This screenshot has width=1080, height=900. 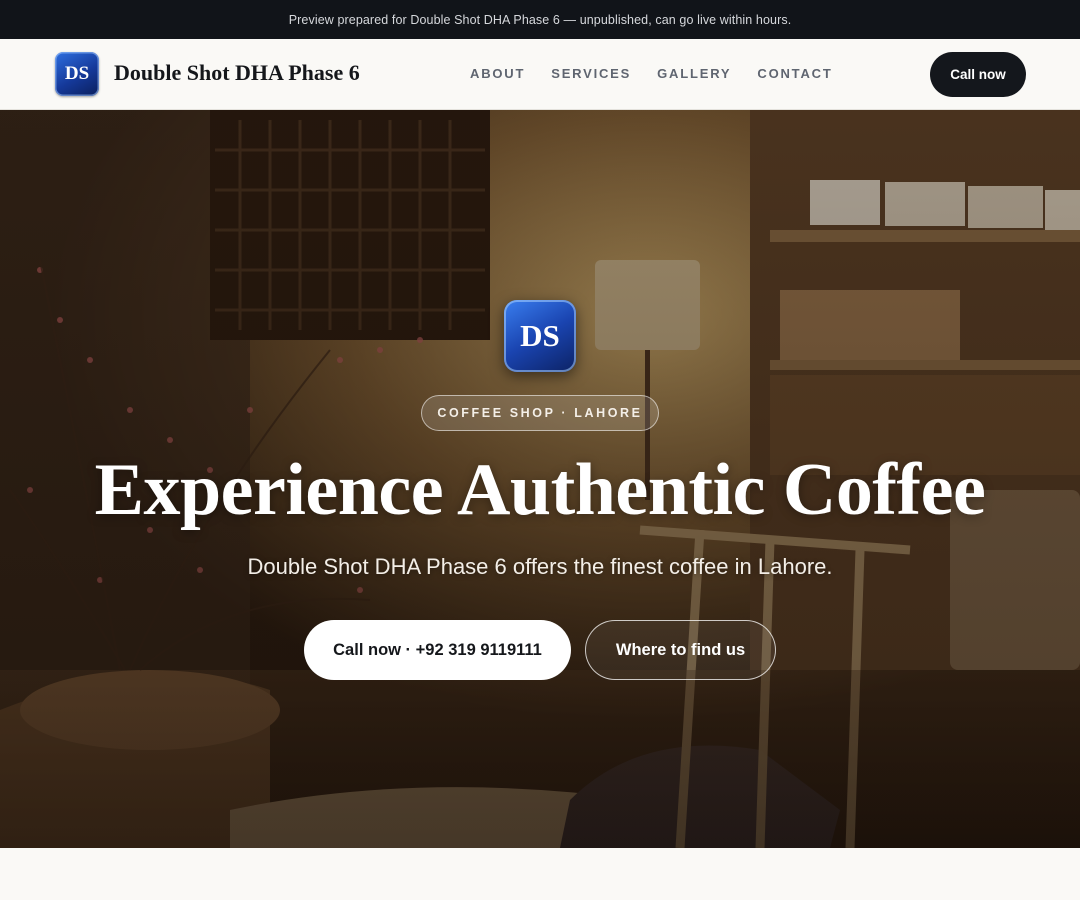 I want to click on brand-logo-icon: DS, so click(x=77, y=74).